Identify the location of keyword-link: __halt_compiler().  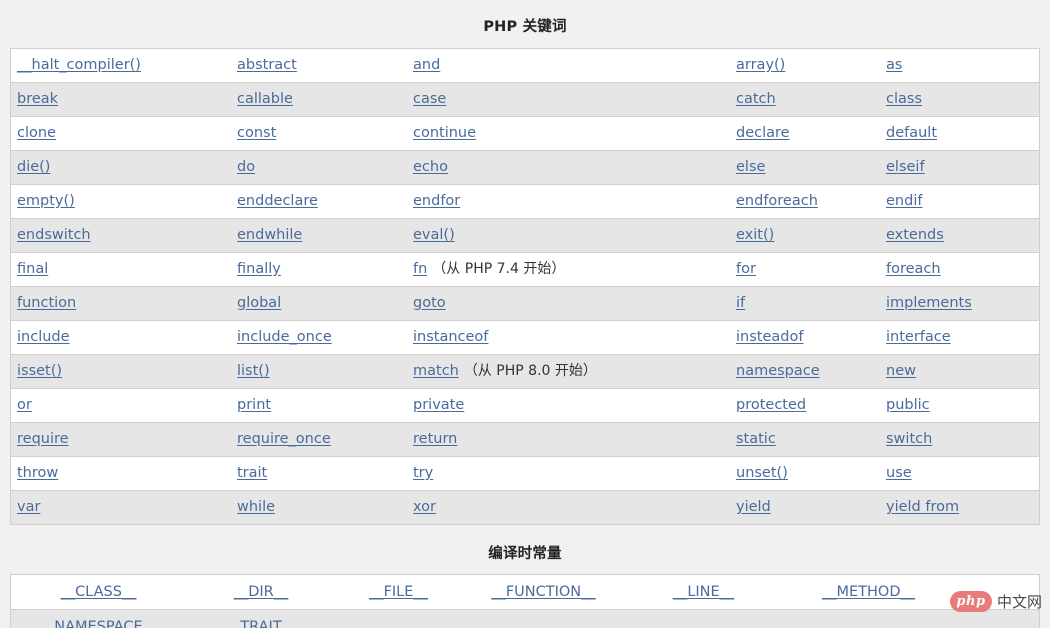
(79, 65).